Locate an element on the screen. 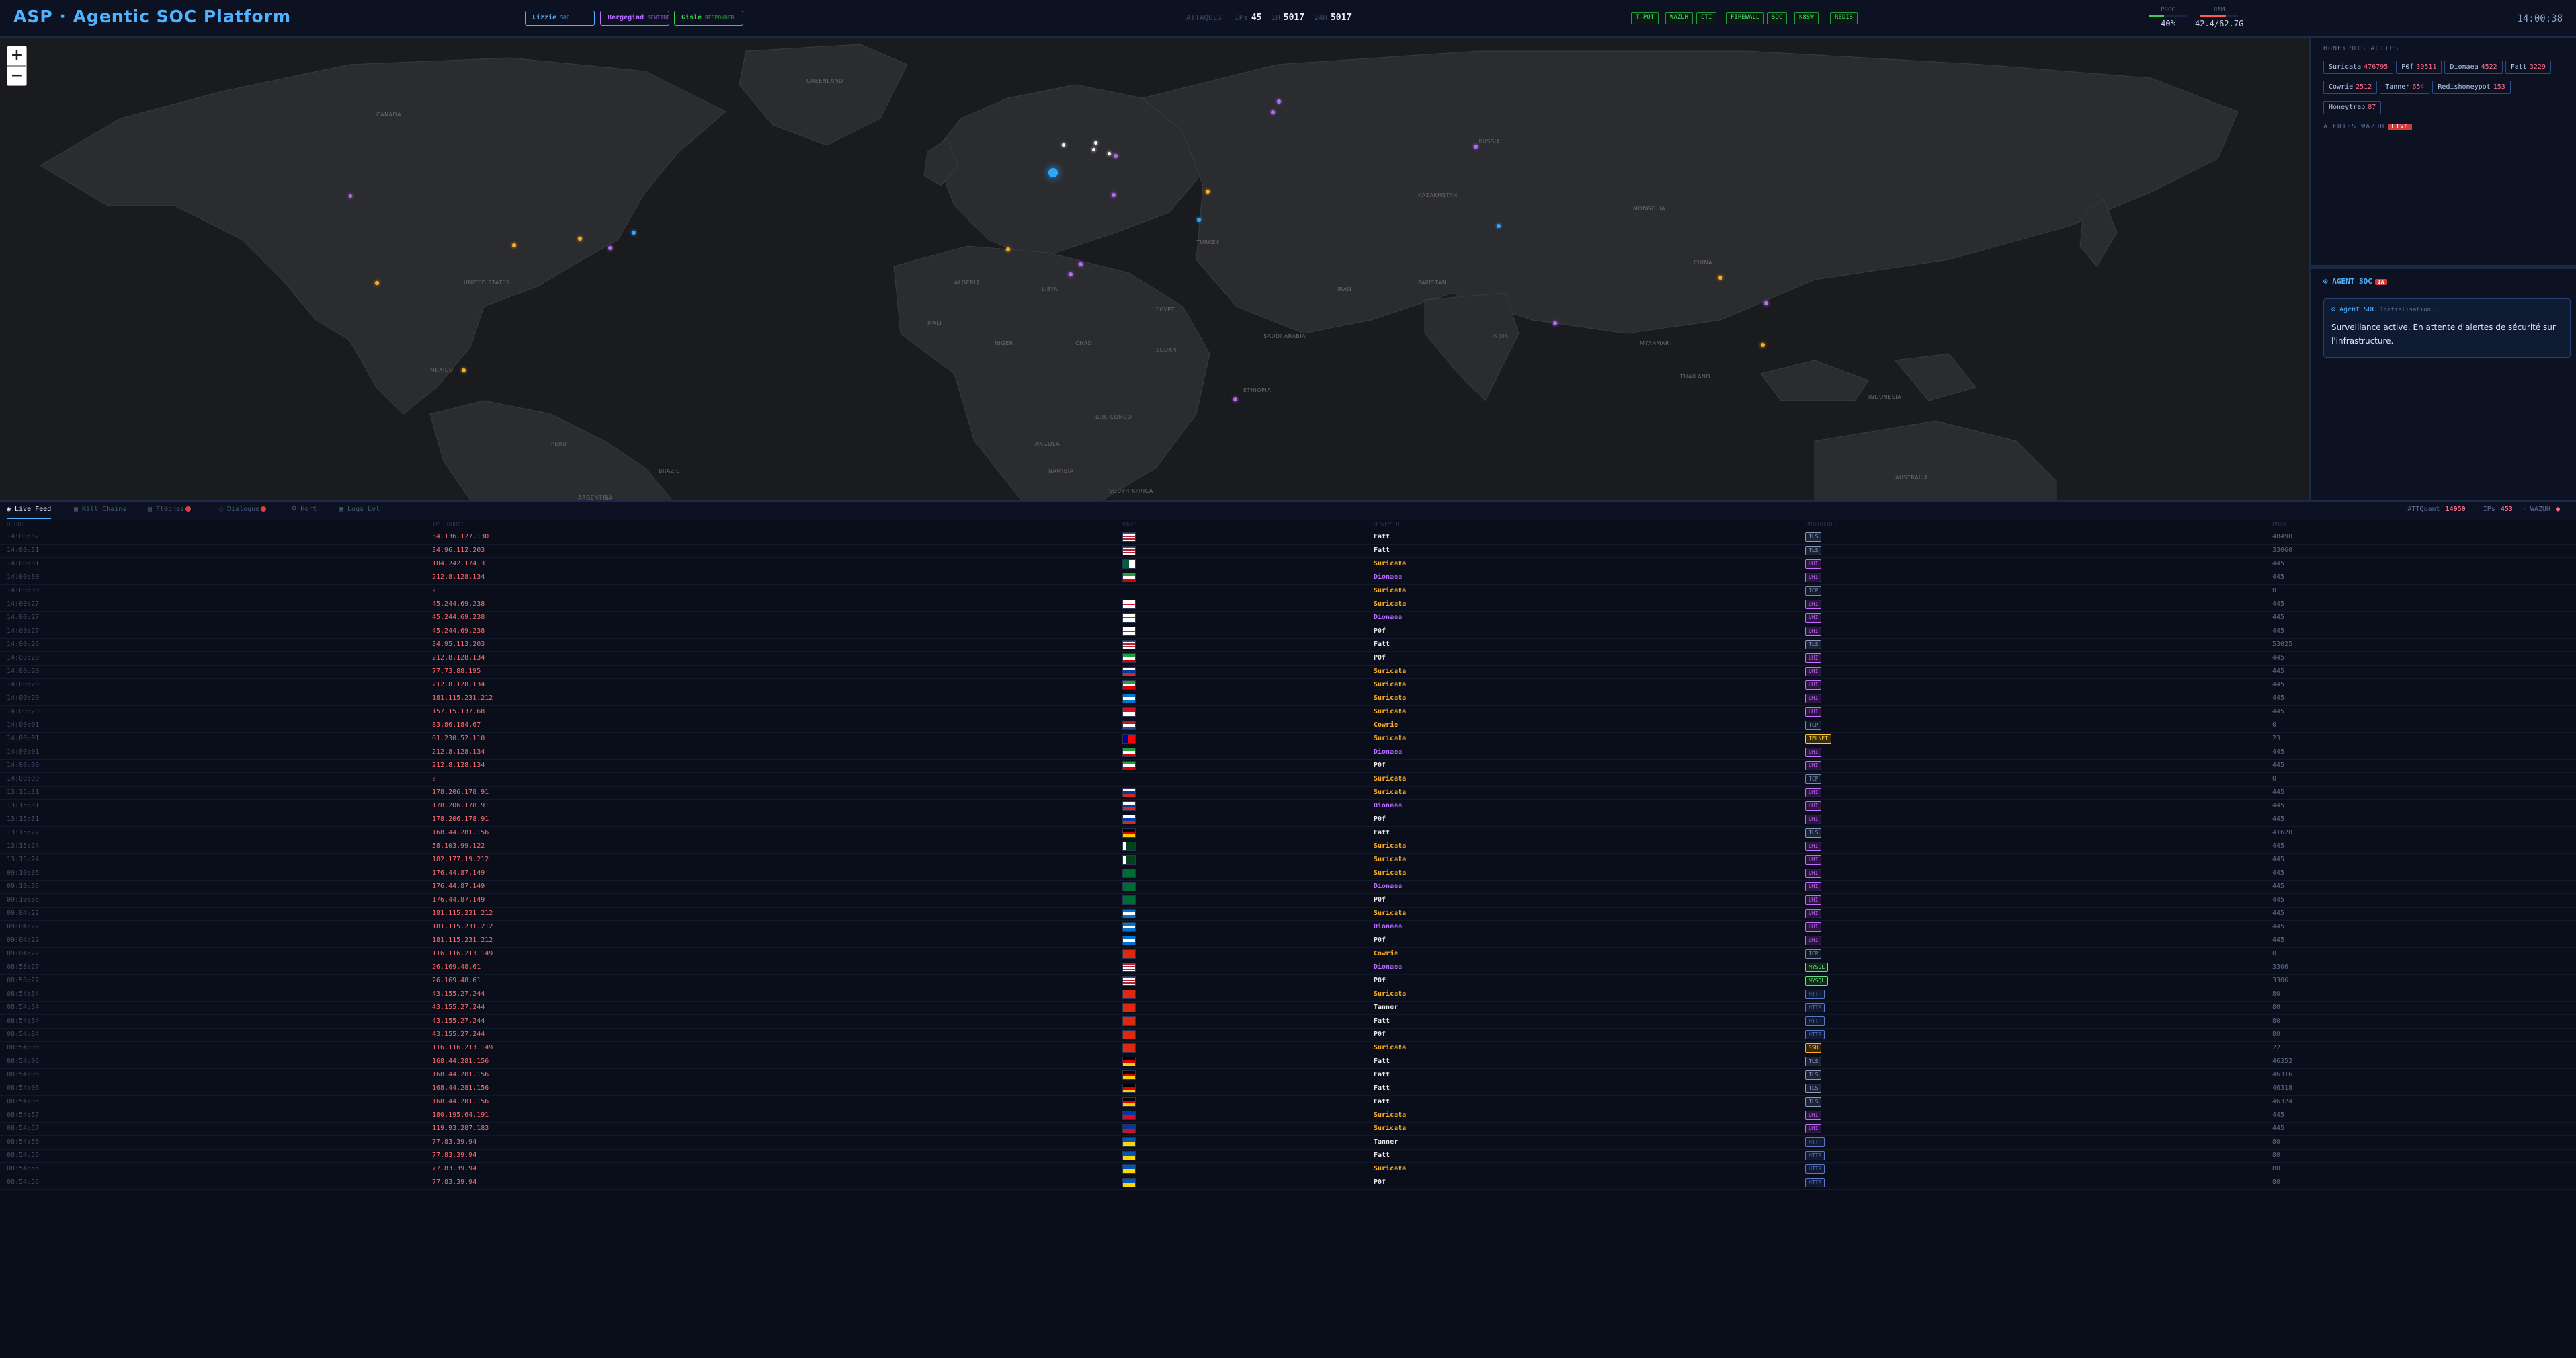  table-row: 14:00:20 157.15.137.68 Suricata UHI 445 is located at coordinates (1288, 712).